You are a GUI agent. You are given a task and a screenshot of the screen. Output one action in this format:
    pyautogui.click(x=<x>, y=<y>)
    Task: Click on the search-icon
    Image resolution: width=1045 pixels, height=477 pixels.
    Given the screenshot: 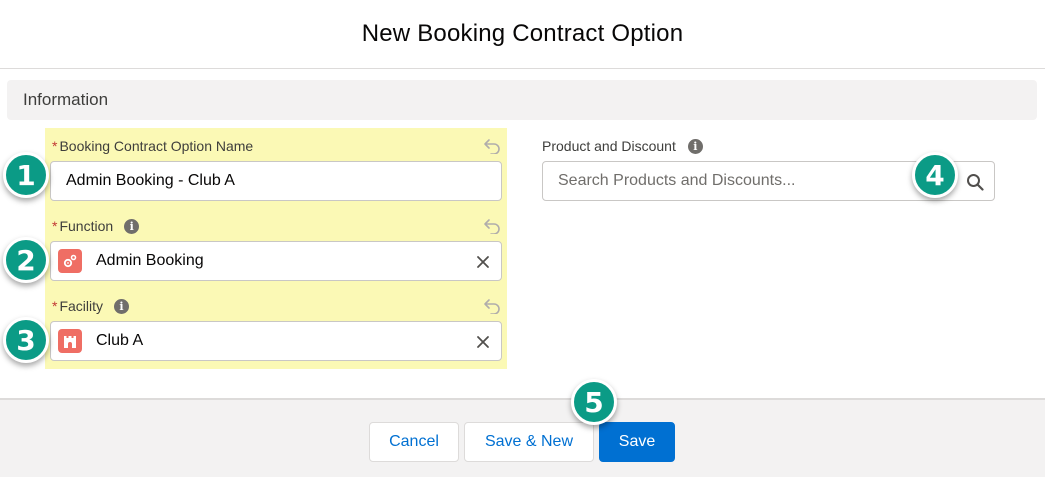 What is the action you would take?
    pyautogui.click(x=975, y=182)
    